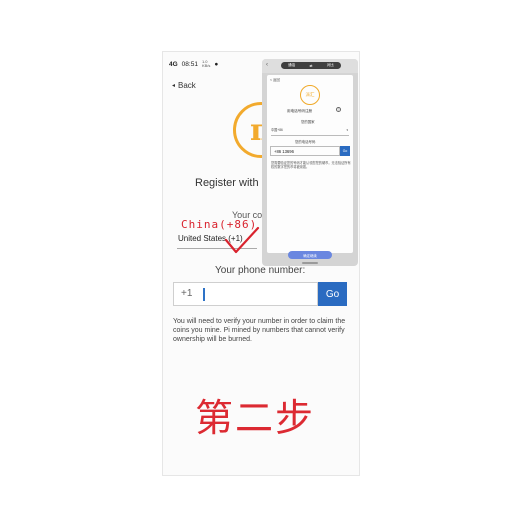 The height and width of the screenshot is (530, 530). I want to click on help-icon: ?, so click(338, 109).